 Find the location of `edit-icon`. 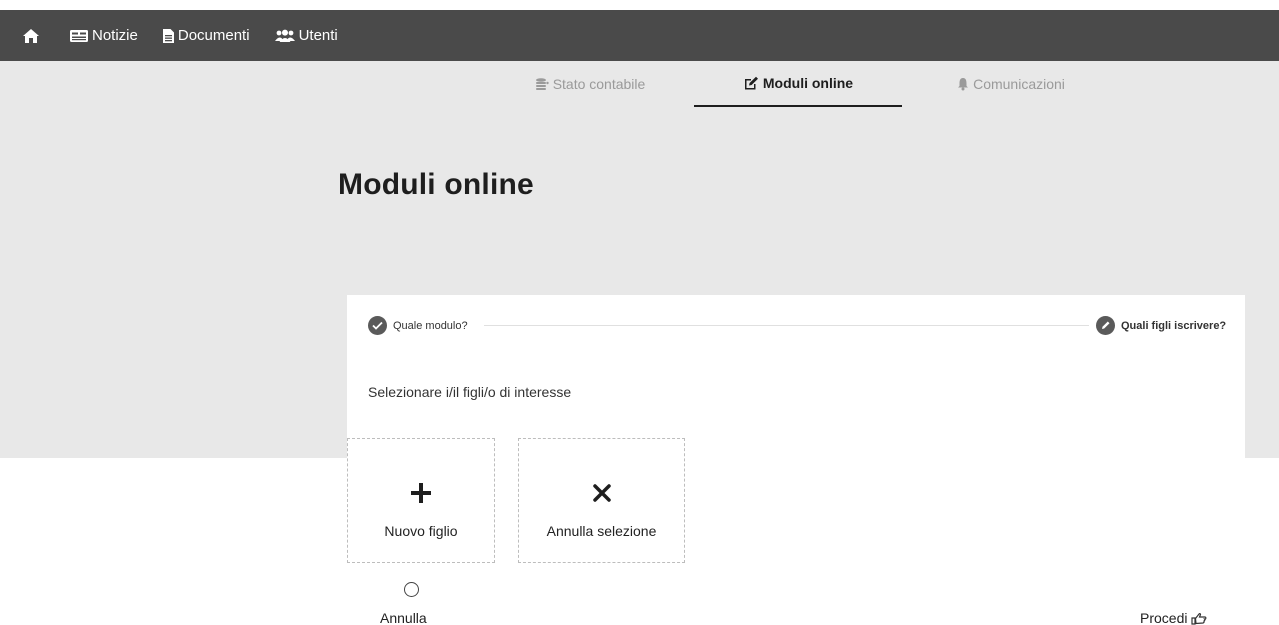

edit-icon is located at coordinates (751, 82).